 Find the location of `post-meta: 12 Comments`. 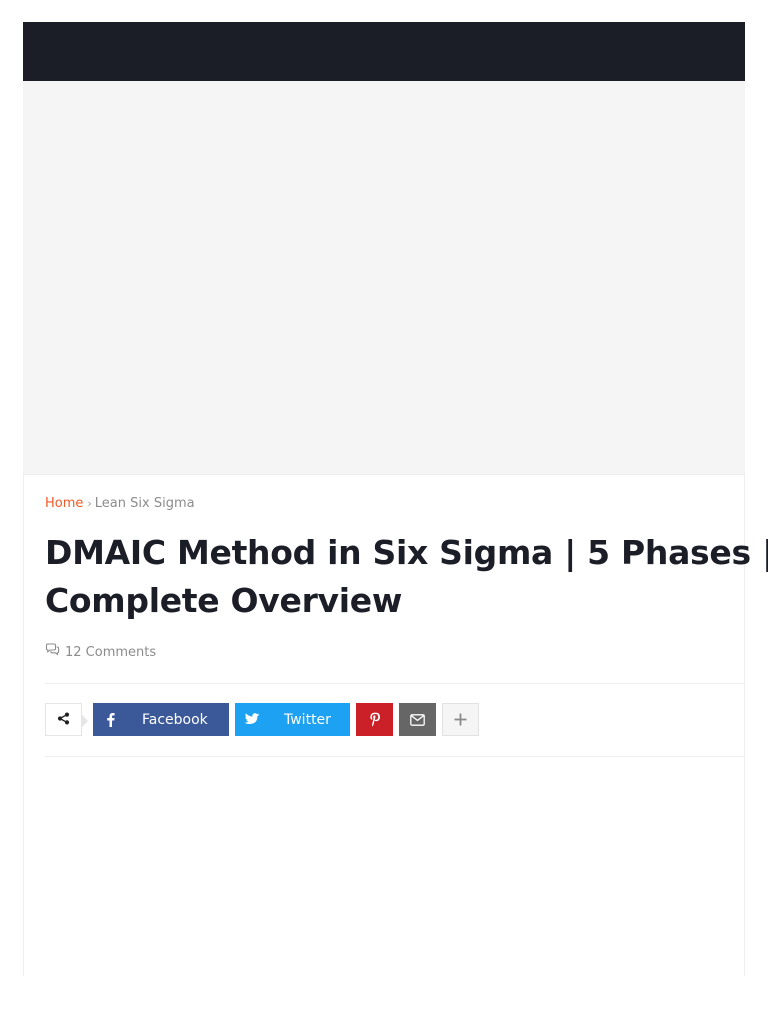

post-meta: 12 Comments is located at coordinates (100, 652).